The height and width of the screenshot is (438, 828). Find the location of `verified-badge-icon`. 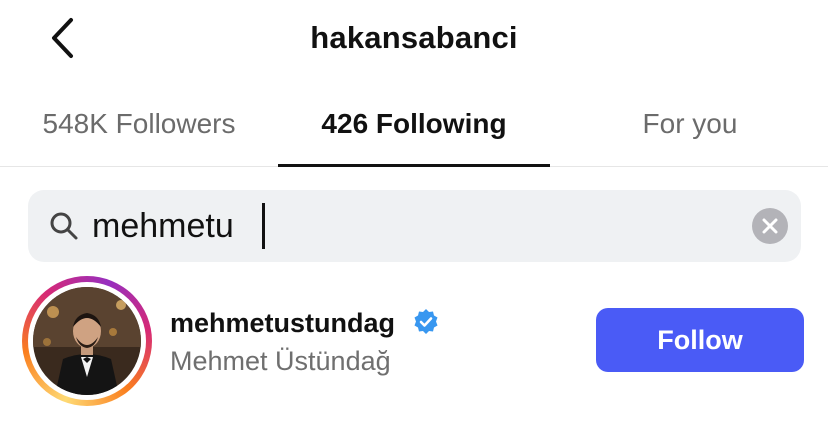

verified-badge-icon is located at coordinates (426, 321).